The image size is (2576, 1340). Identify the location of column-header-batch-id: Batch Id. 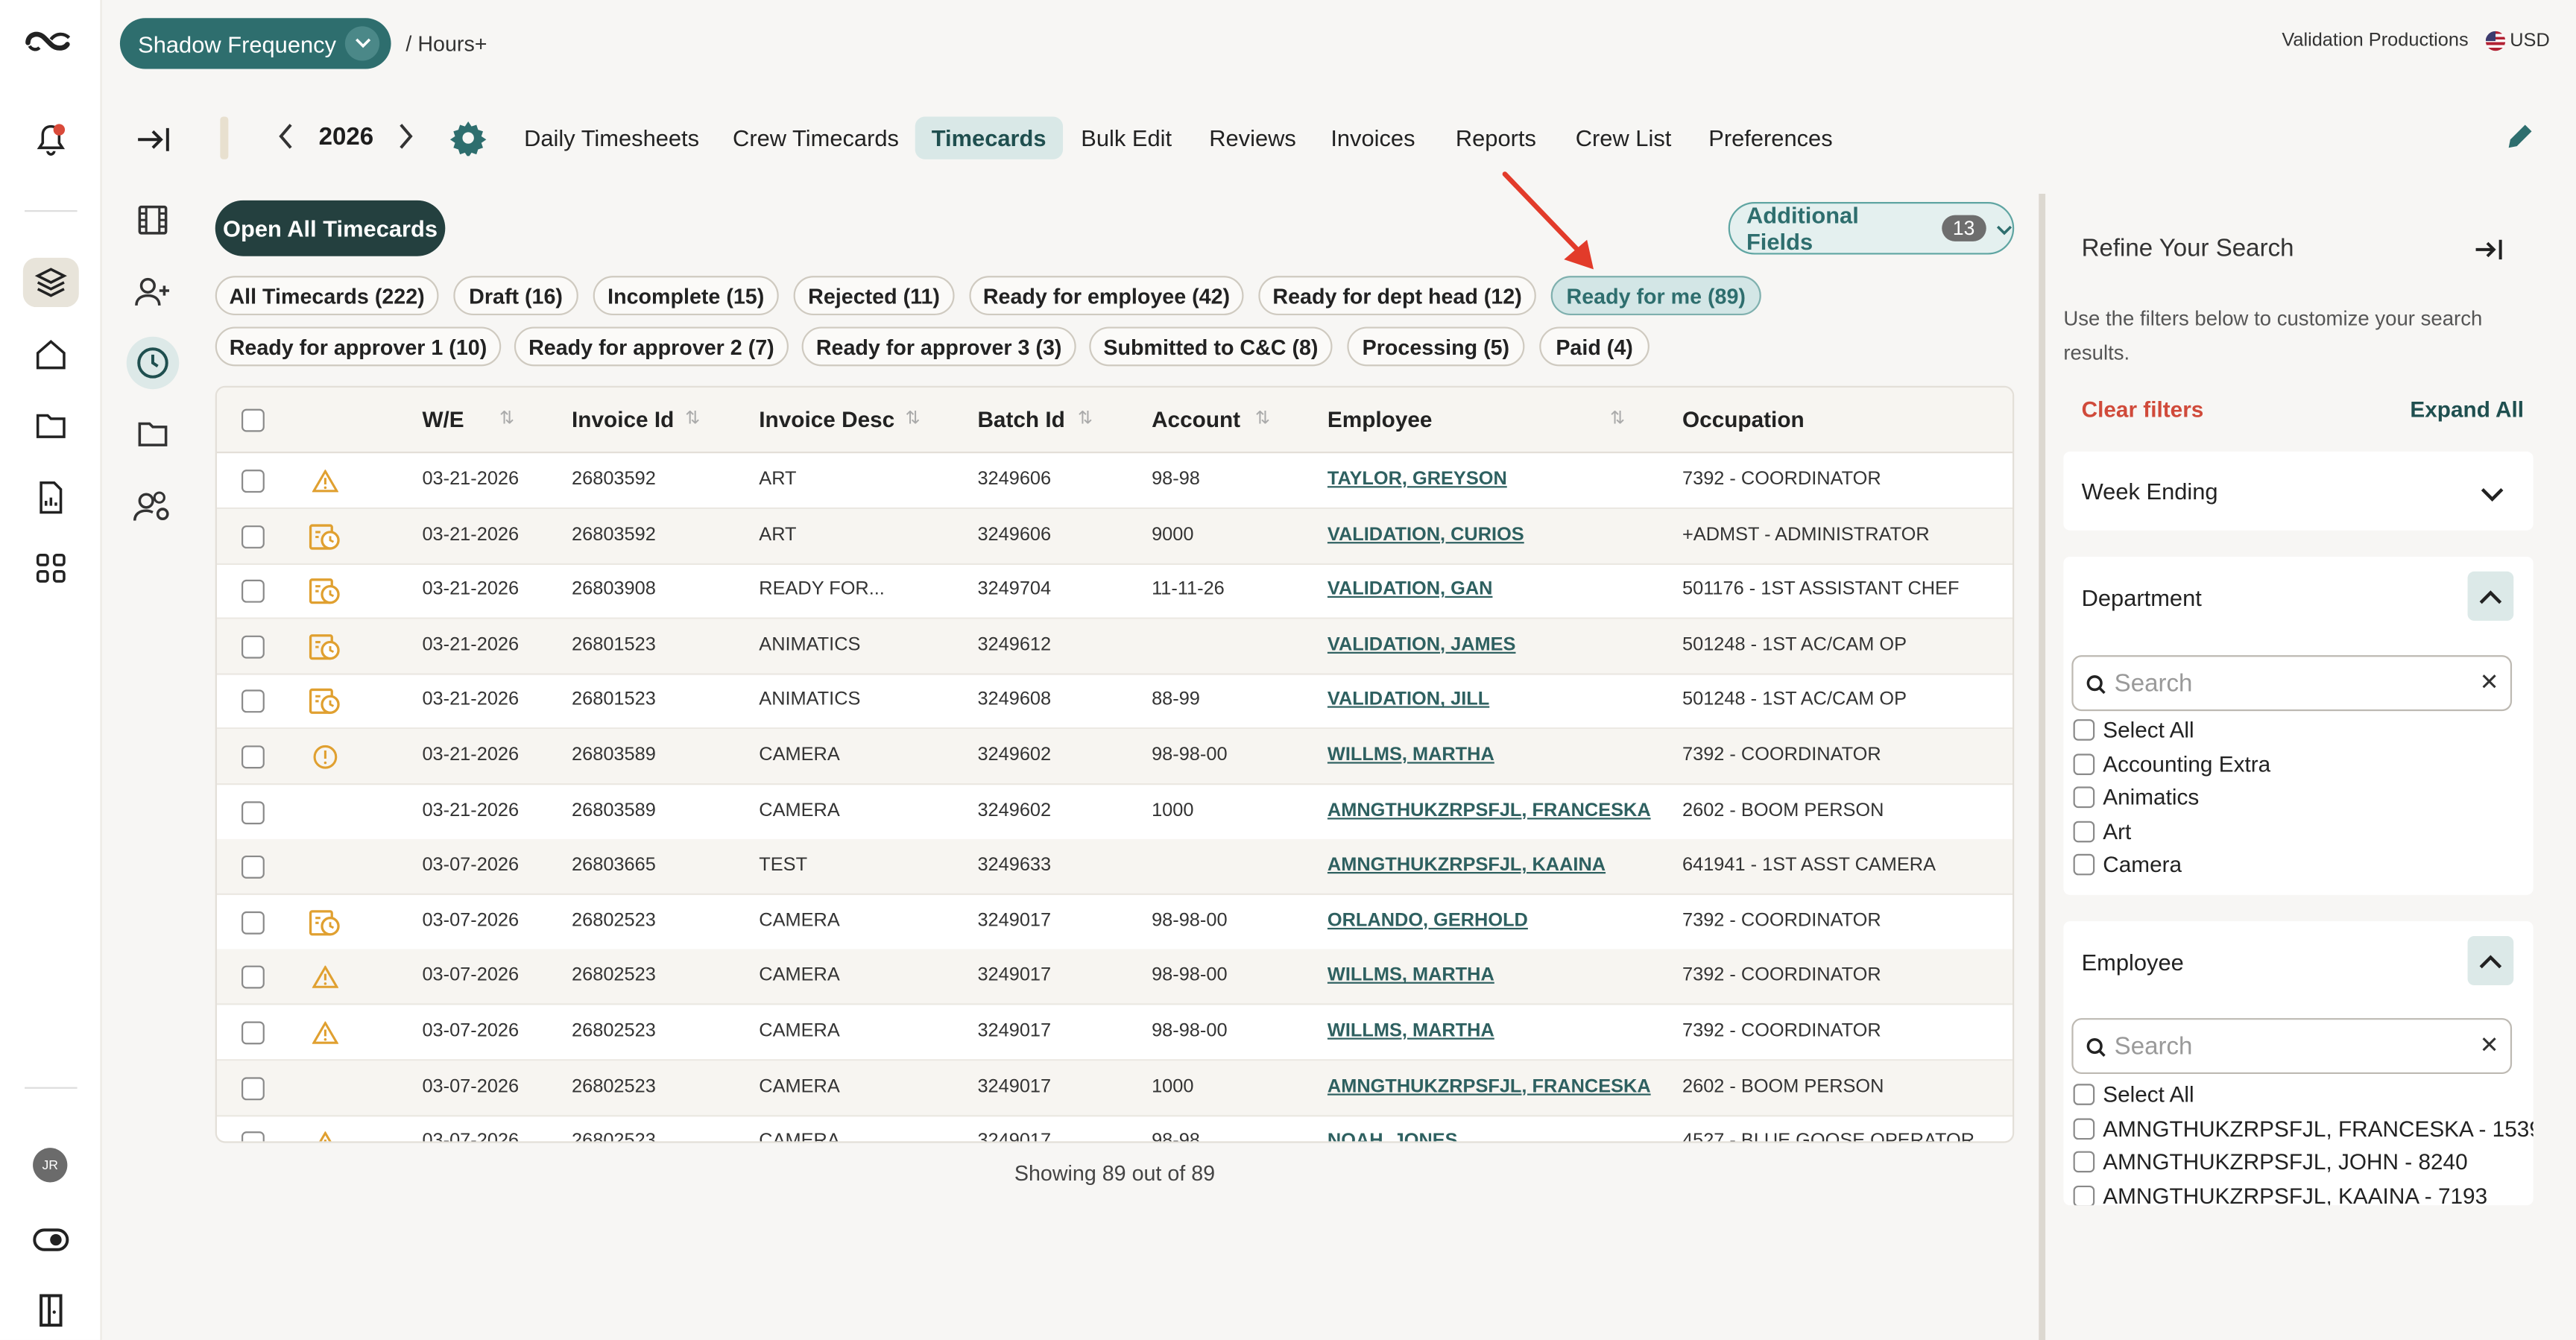
(1021, 419).